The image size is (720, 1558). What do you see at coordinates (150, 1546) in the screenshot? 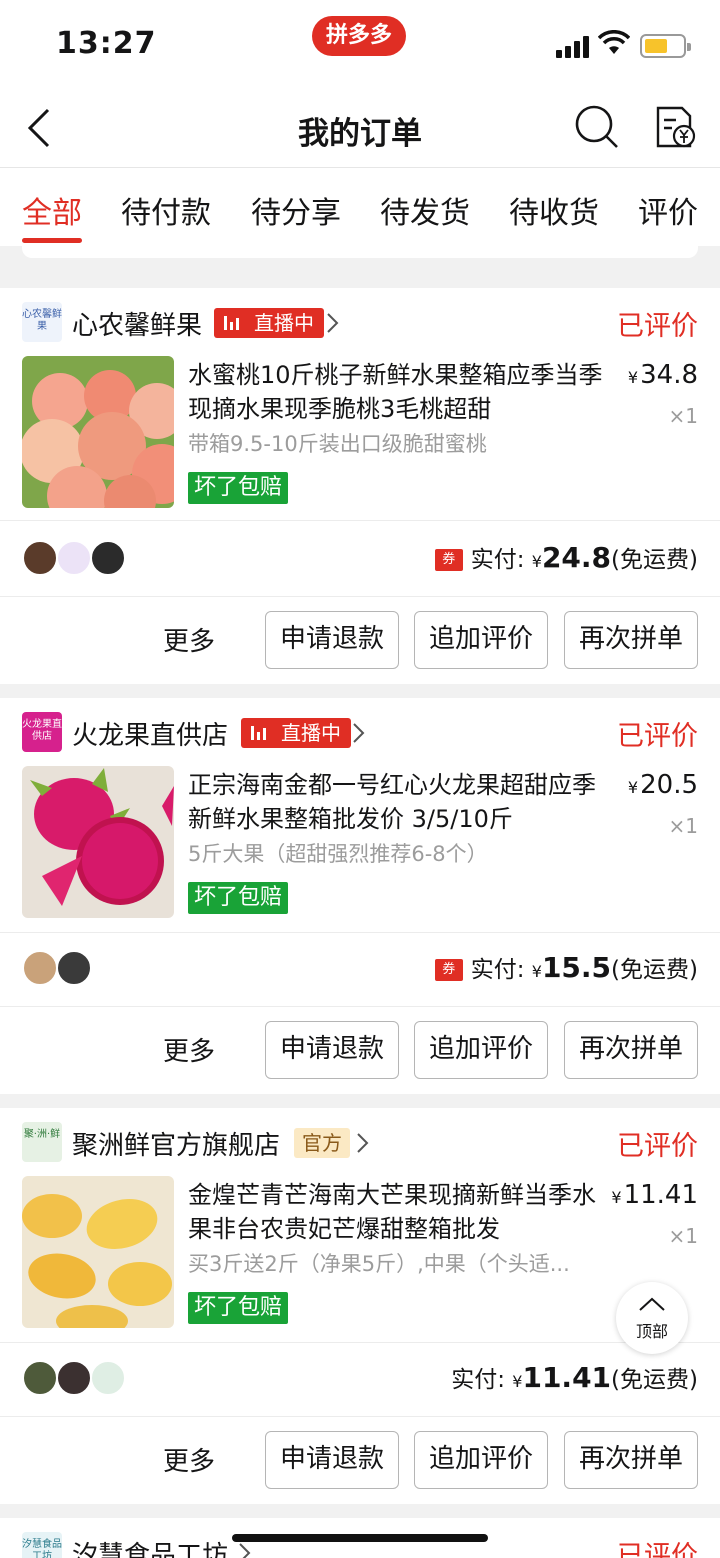
I see `shop-name: 汐慧食品工坊` at bounding box center [150, 1546].